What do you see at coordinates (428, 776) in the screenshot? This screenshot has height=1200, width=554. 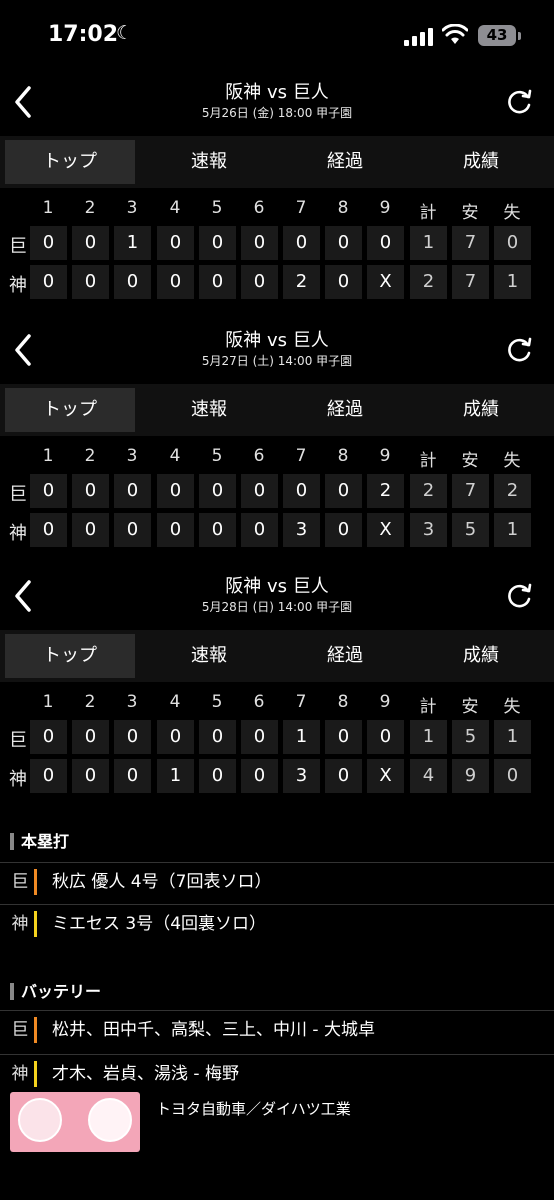 I see `score-cell: 4` at bounding box center [428, 776].